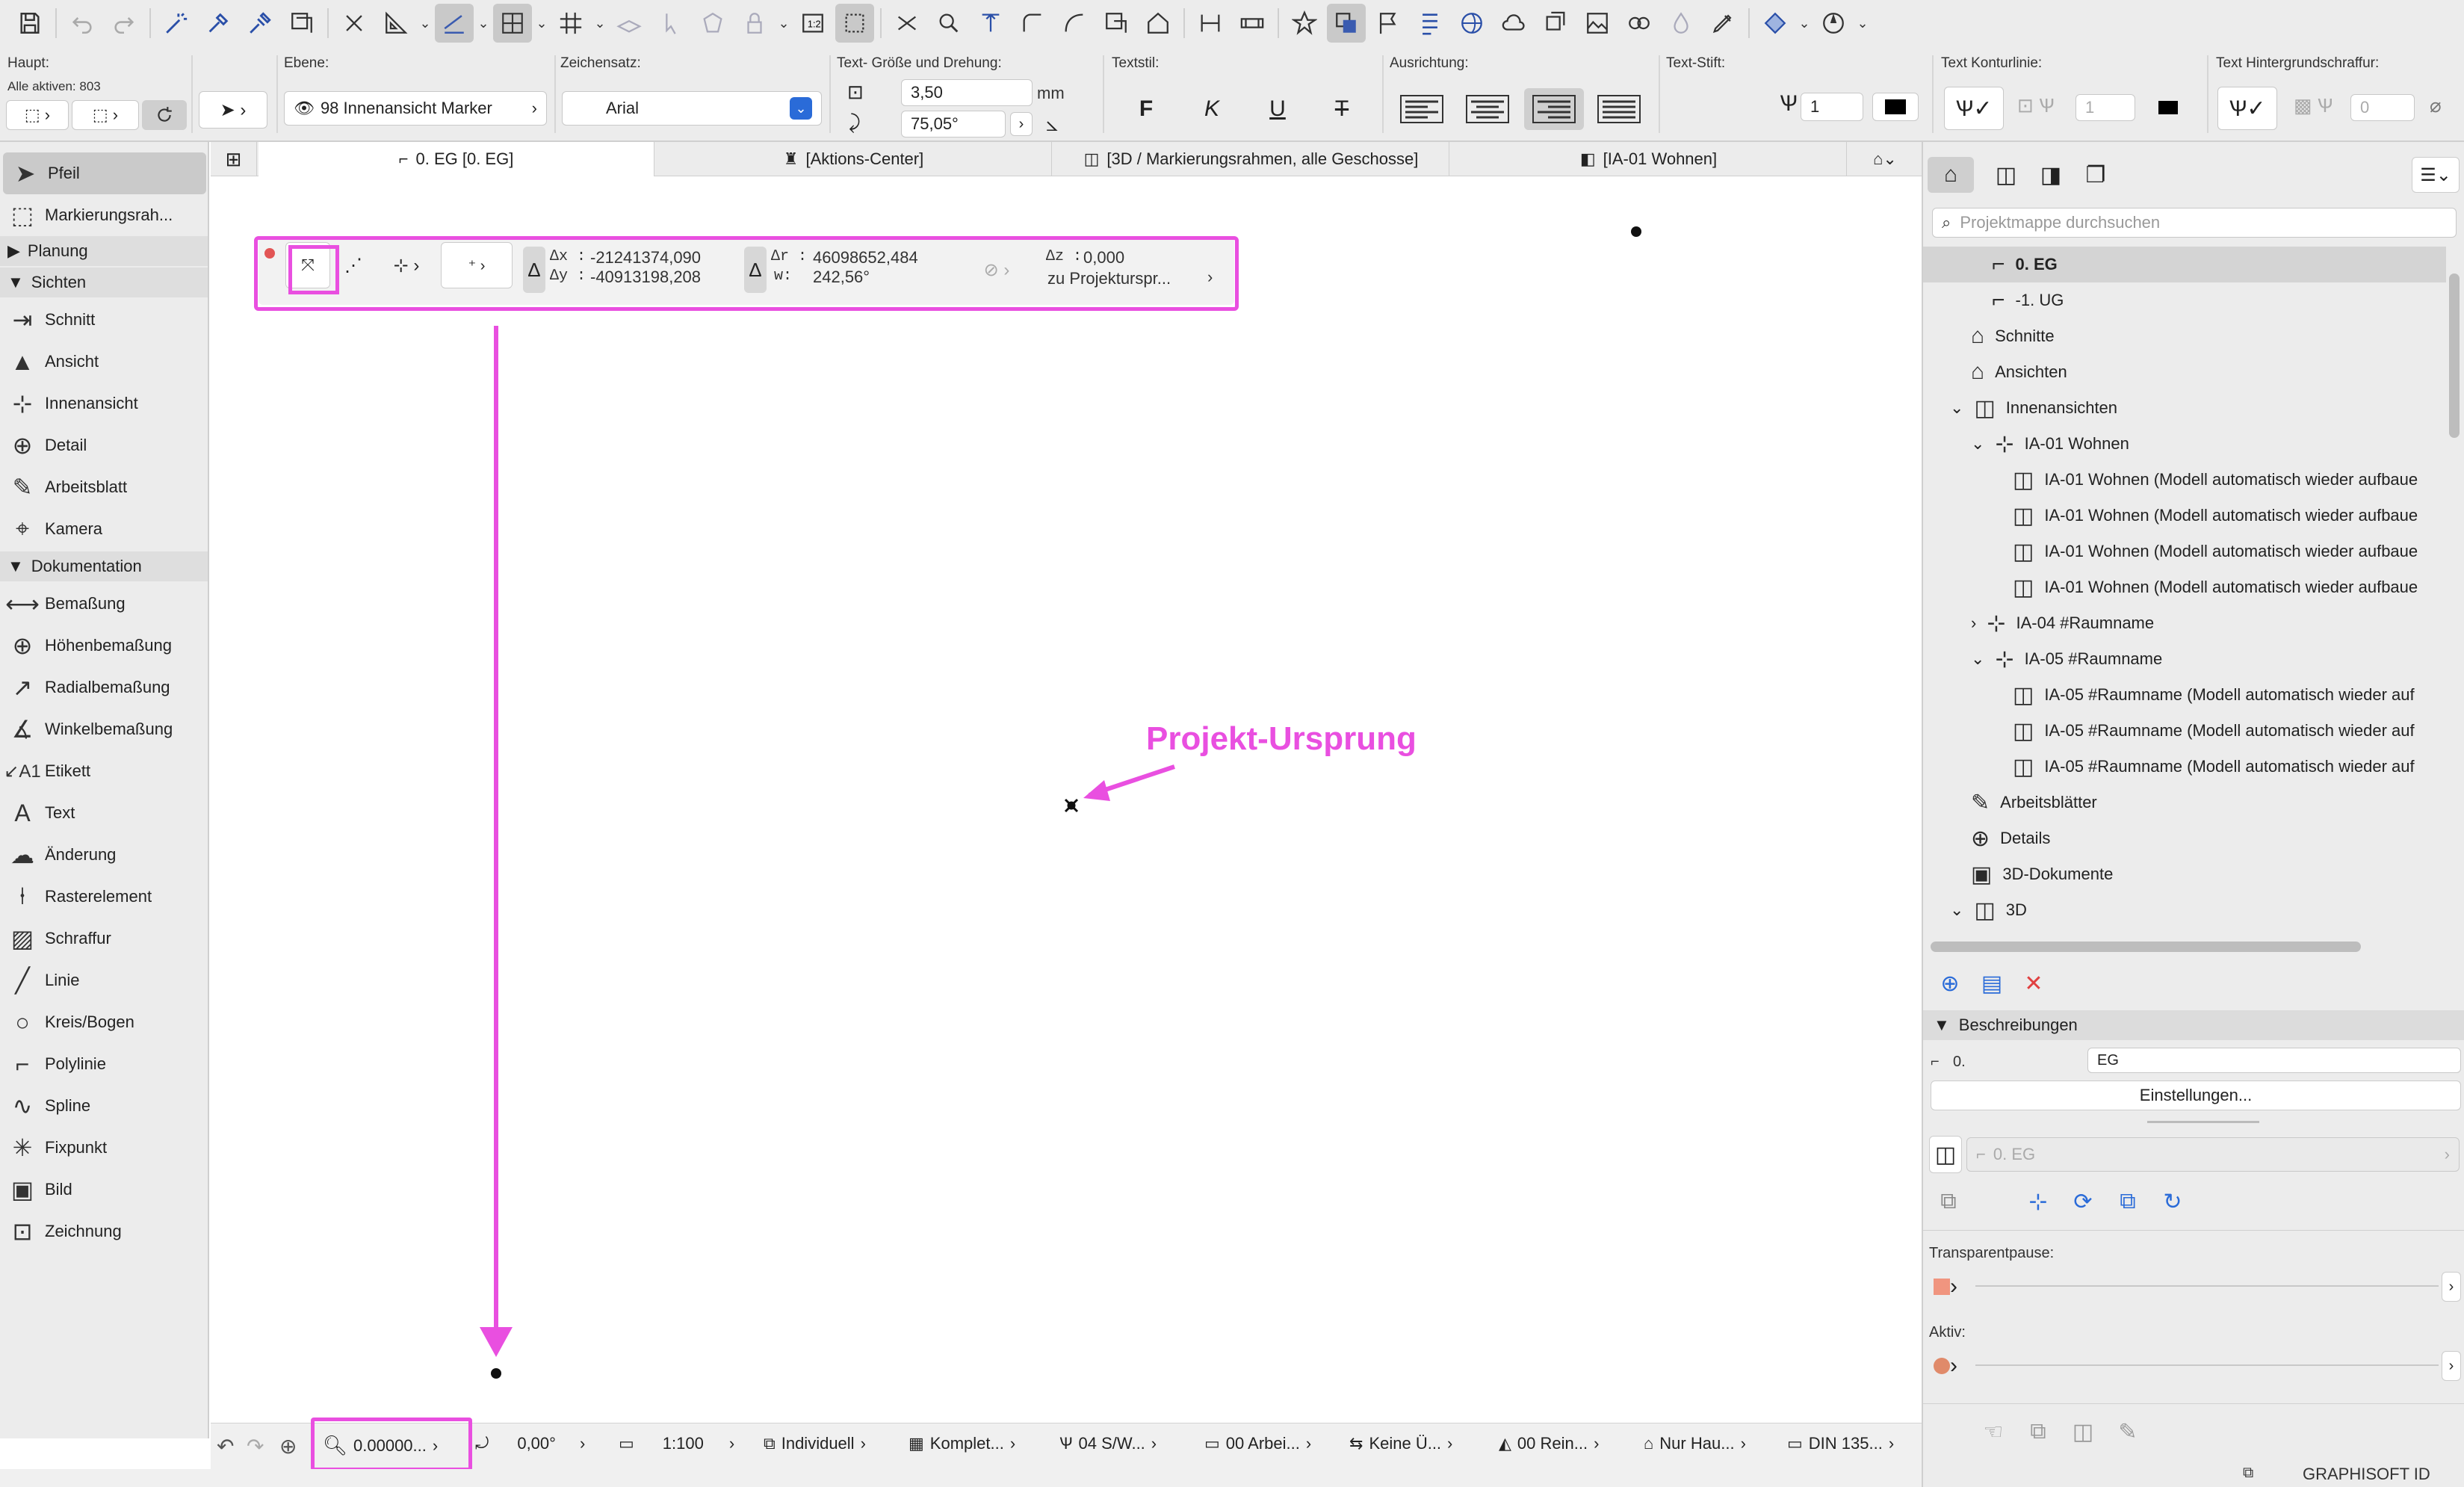  What do you see at coordinates (233, 110) in the screenshot?
I see `arrow-tool-button: ➤ ›` at bounding box center [233, 110].